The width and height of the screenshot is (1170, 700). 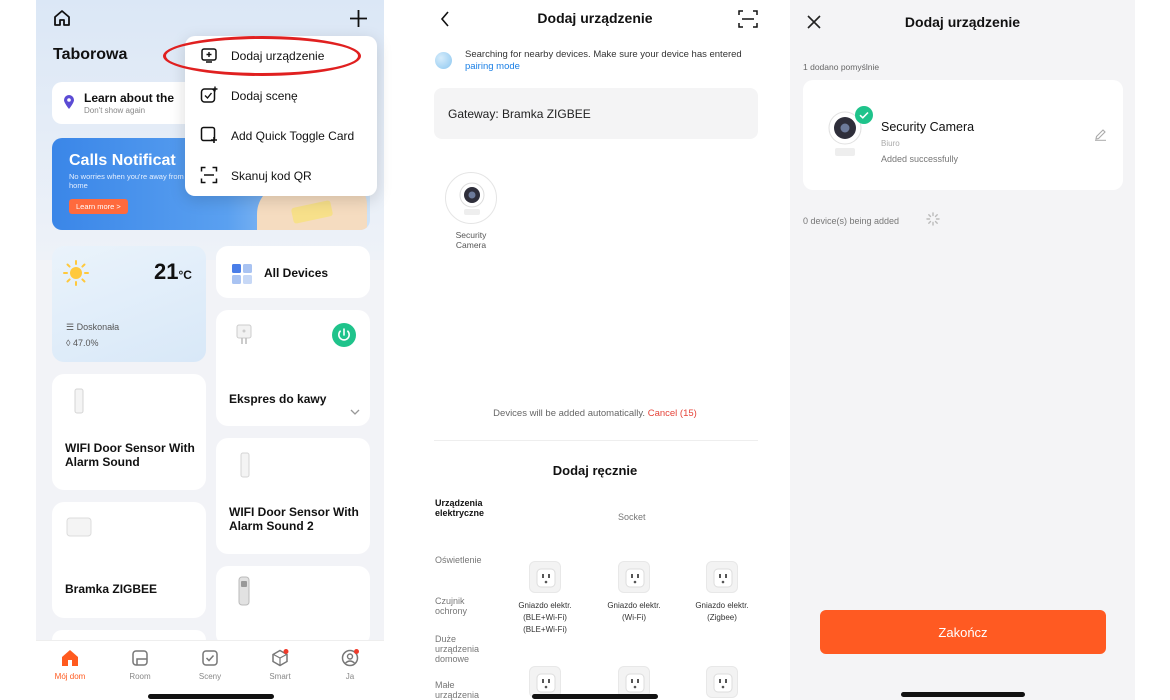 What do you see at coordinates (1100, 134) in the screenshot?
I see `edit-icon` at bounding box center [1100, 134].